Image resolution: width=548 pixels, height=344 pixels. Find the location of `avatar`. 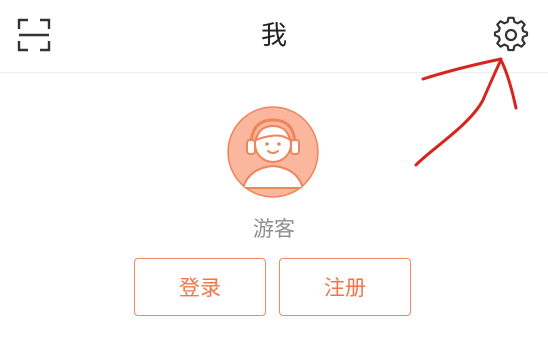

avatar is located at coordinates (273, 152).